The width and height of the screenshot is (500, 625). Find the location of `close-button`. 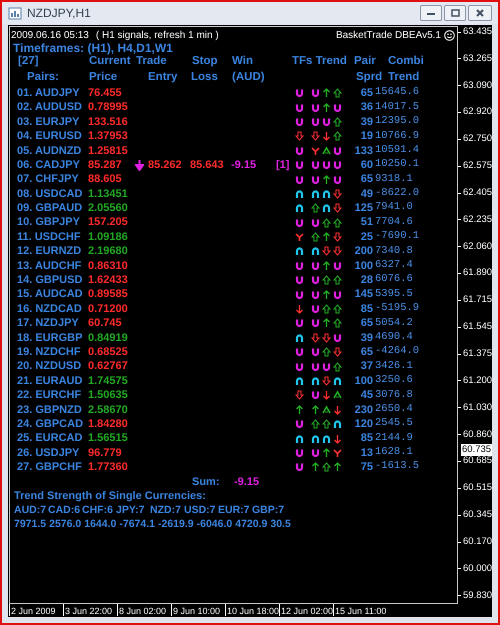

close-button is located at coordinates (480, 13).